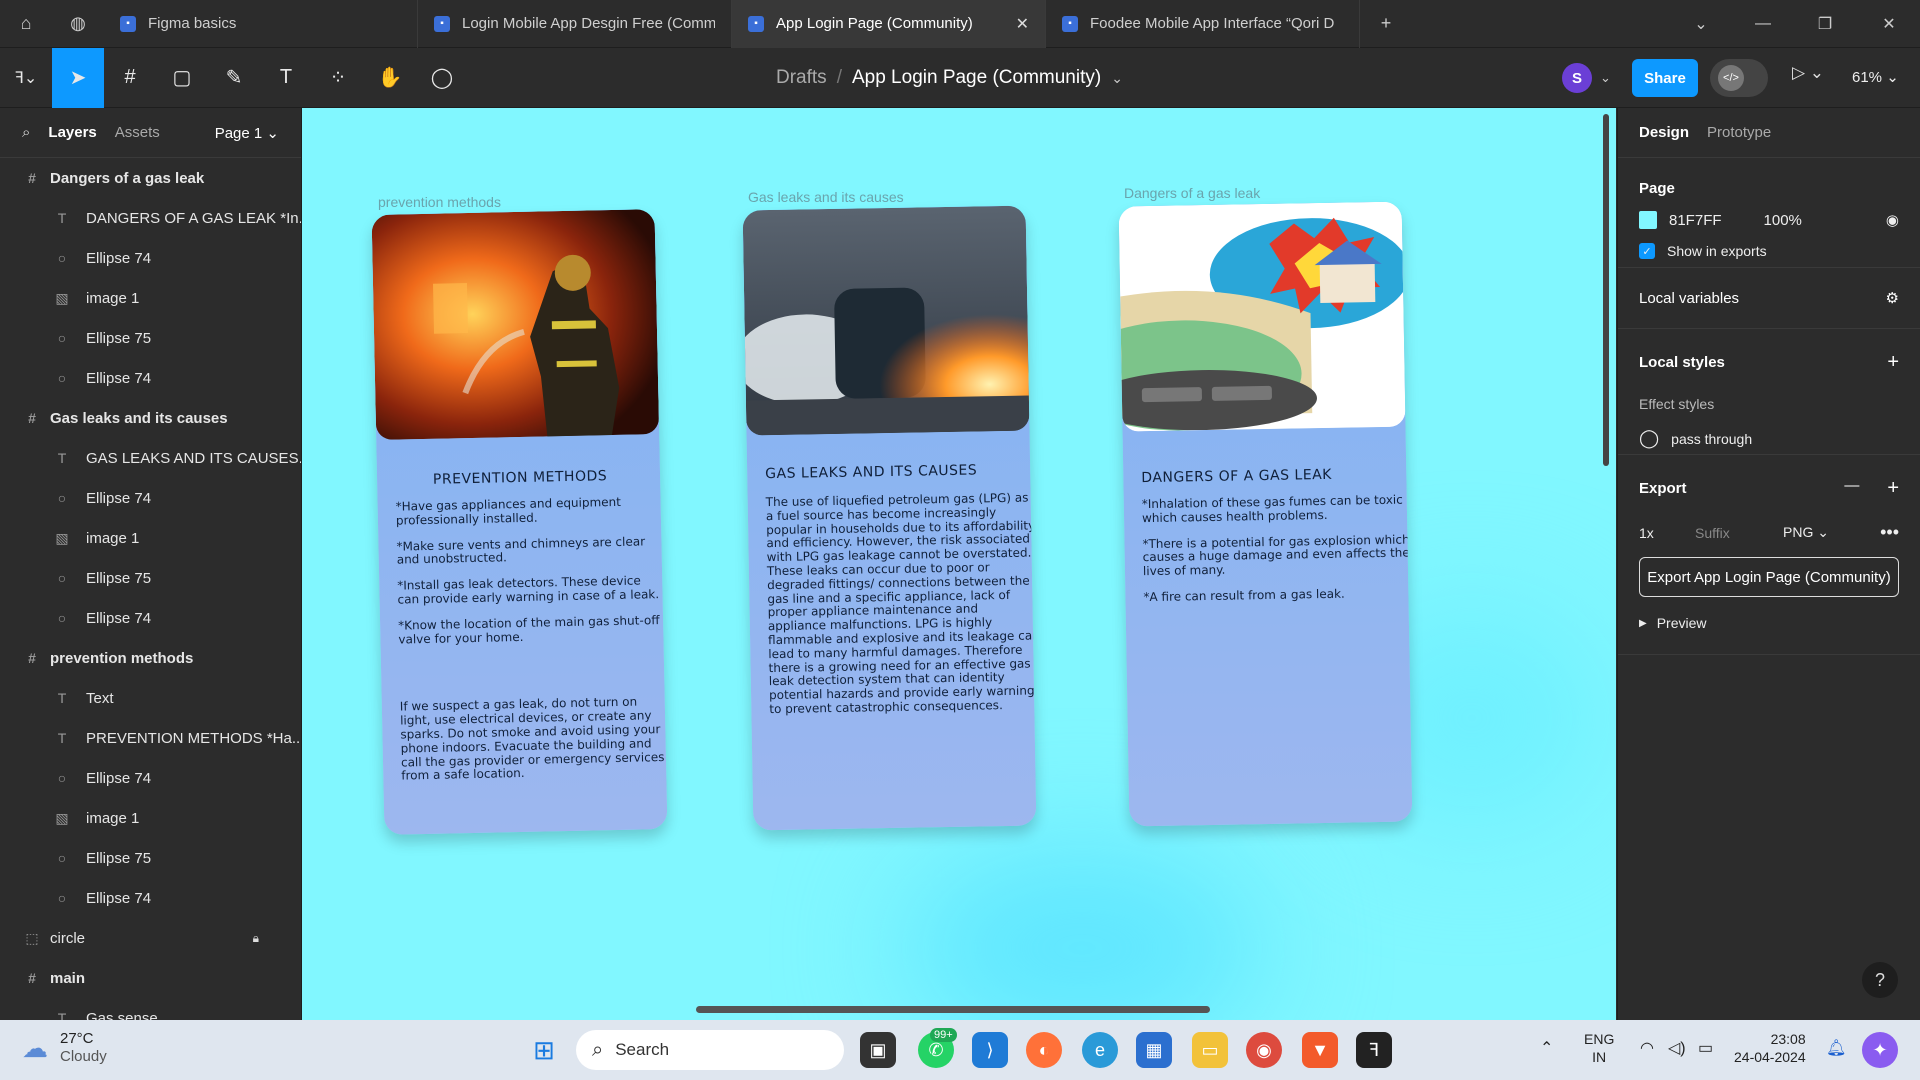  Describe the element at coordinates (1661, 533) in the screenshot. I see `export-scale: 1x` at that location.